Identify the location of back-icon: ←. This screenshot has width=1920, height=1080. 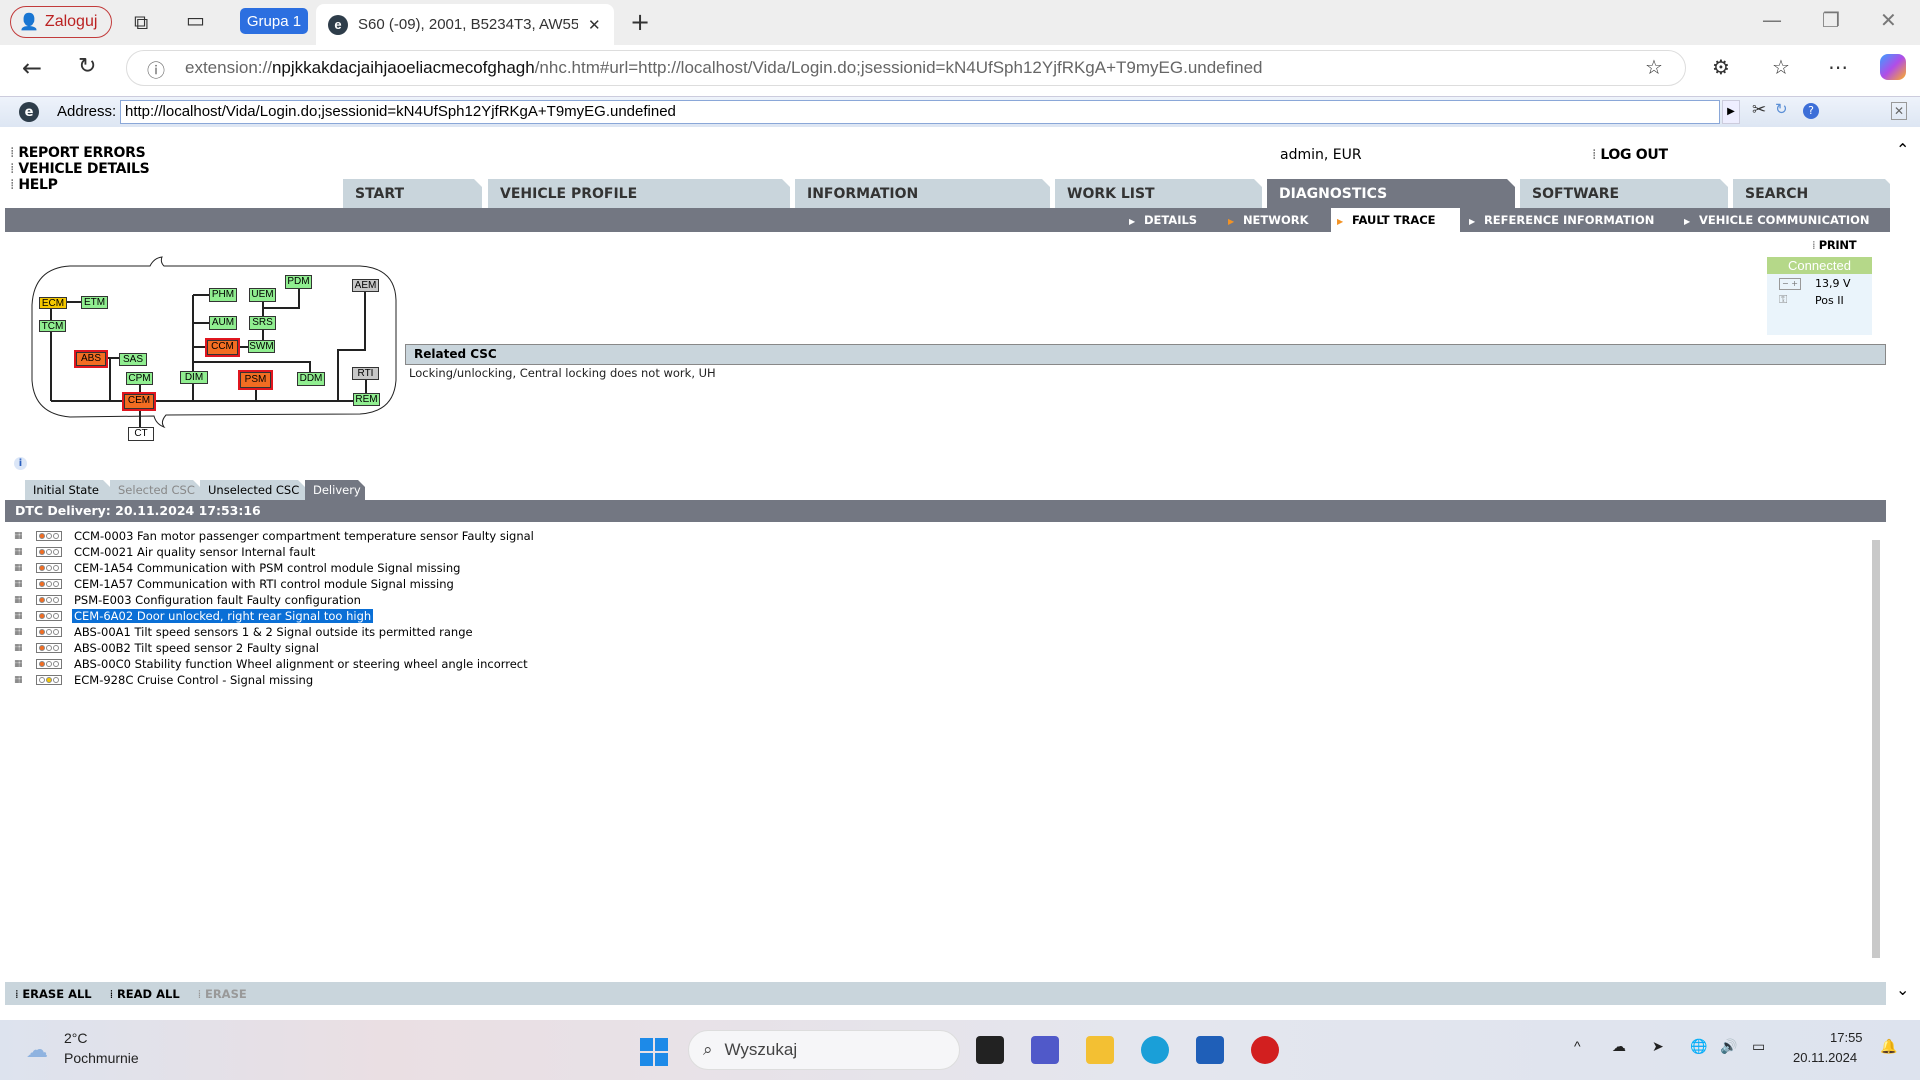
(32, 68).